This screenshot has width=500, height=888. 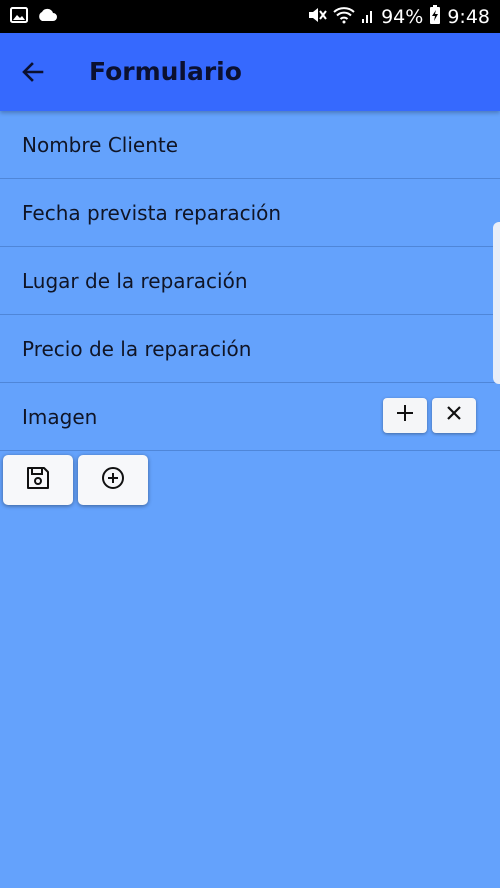 I want to click on add-circle-icon, so click(x=113, y=480).